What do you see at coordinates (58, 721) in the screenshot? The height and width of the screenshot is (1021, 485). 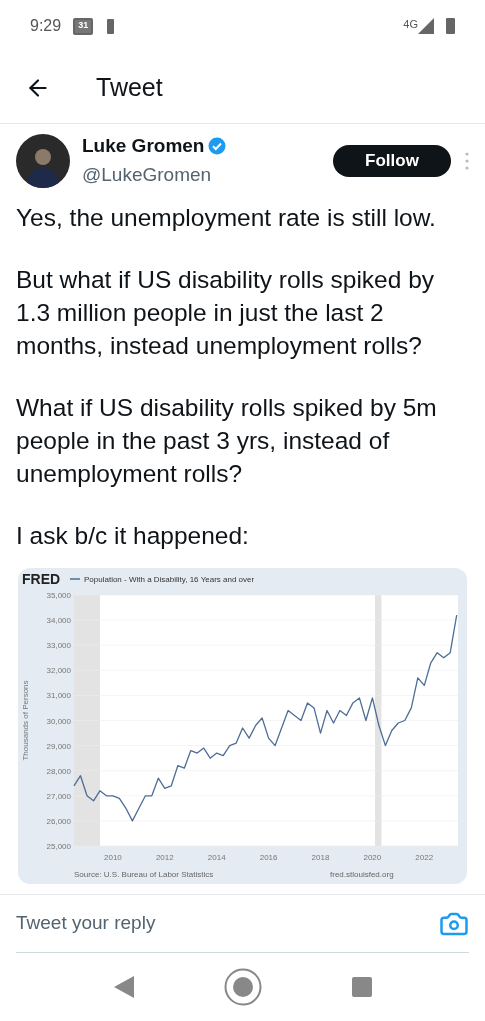 I see `y-tick-label: 30,000` at bounding box center [58, 721].